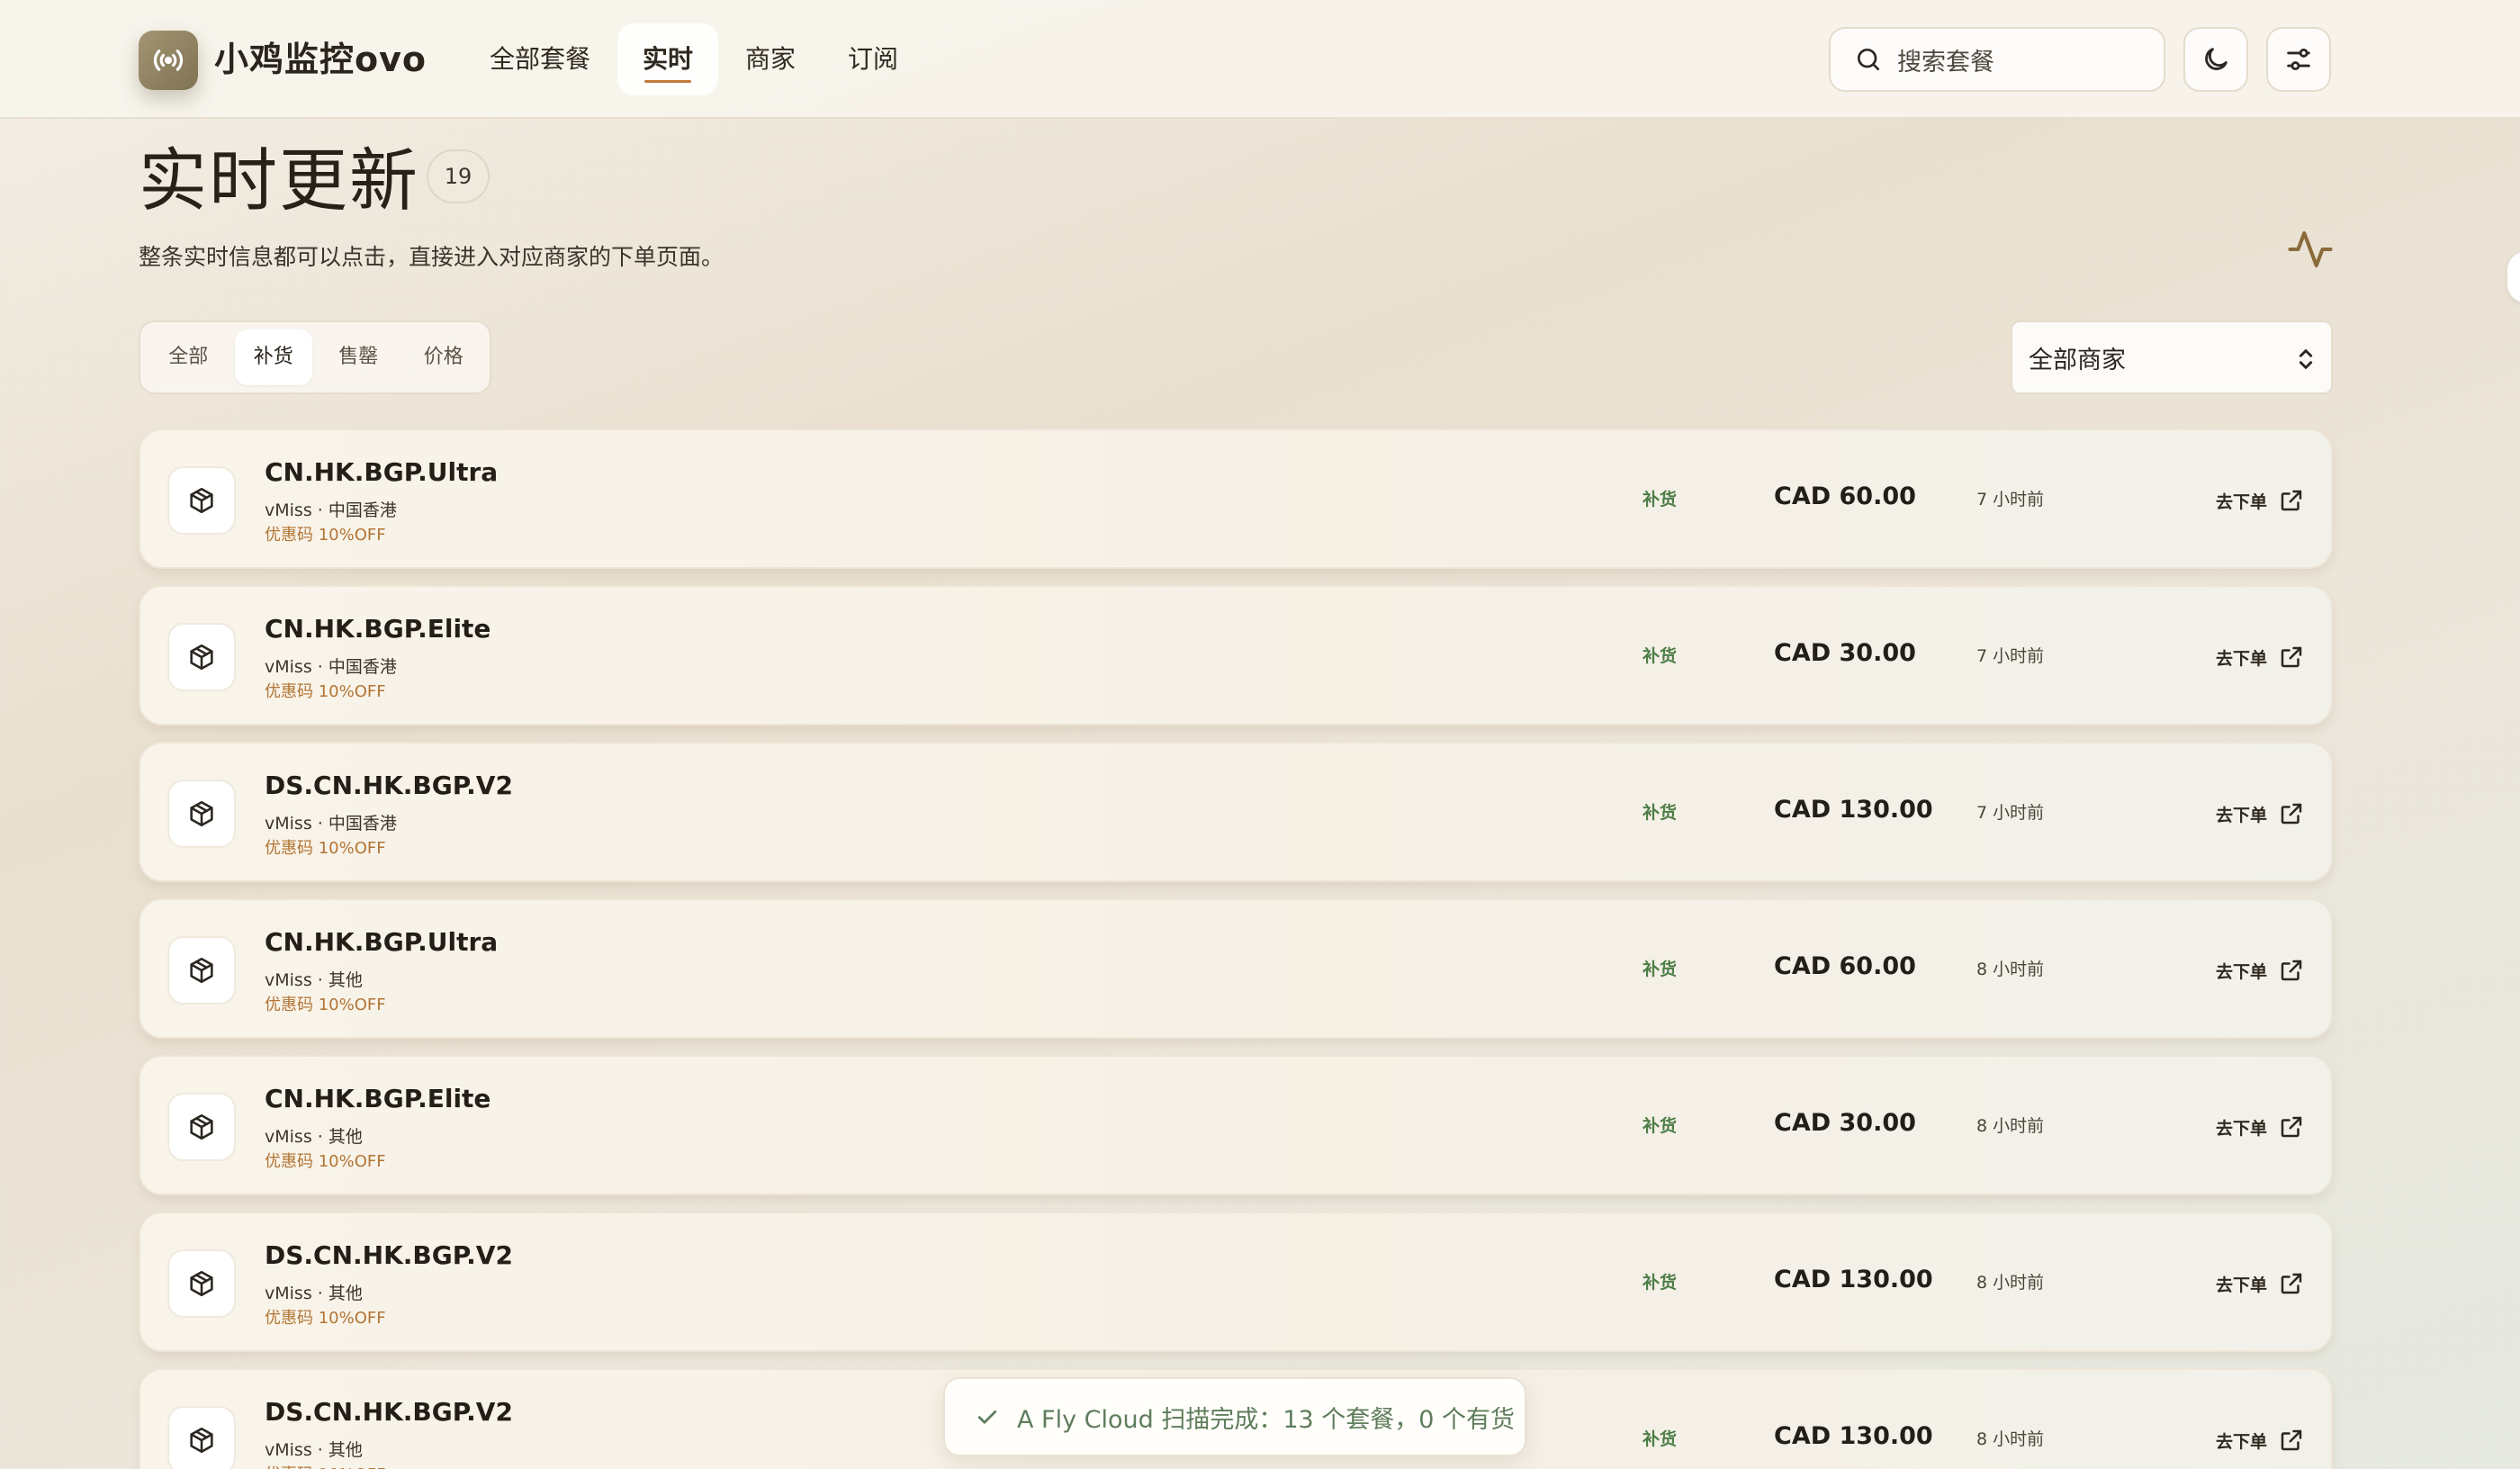 This screenshot has height=1469, width=2520. Describe the element at coordinates (279, 180) in the screenshot. I see `page-title: 实时更新` at that location.